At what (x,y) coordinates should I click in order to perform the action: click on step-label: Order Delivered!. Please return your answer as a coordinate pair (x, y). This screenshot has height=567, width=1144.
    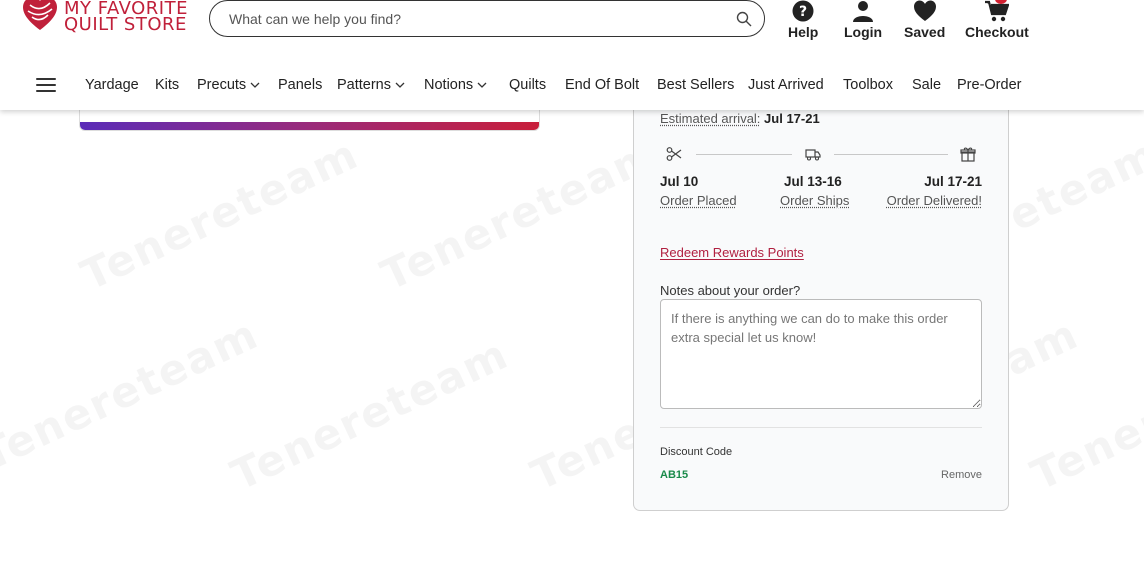
    Looking at the image, I should click on (934, 200).